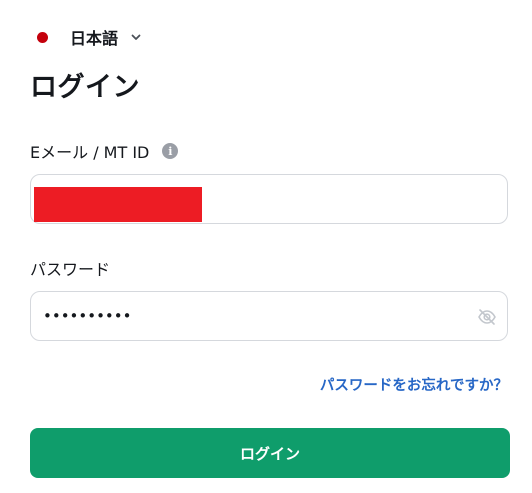 This screenshot has width=532, height=493. I want to click on flag-icon, so click(42, 37).